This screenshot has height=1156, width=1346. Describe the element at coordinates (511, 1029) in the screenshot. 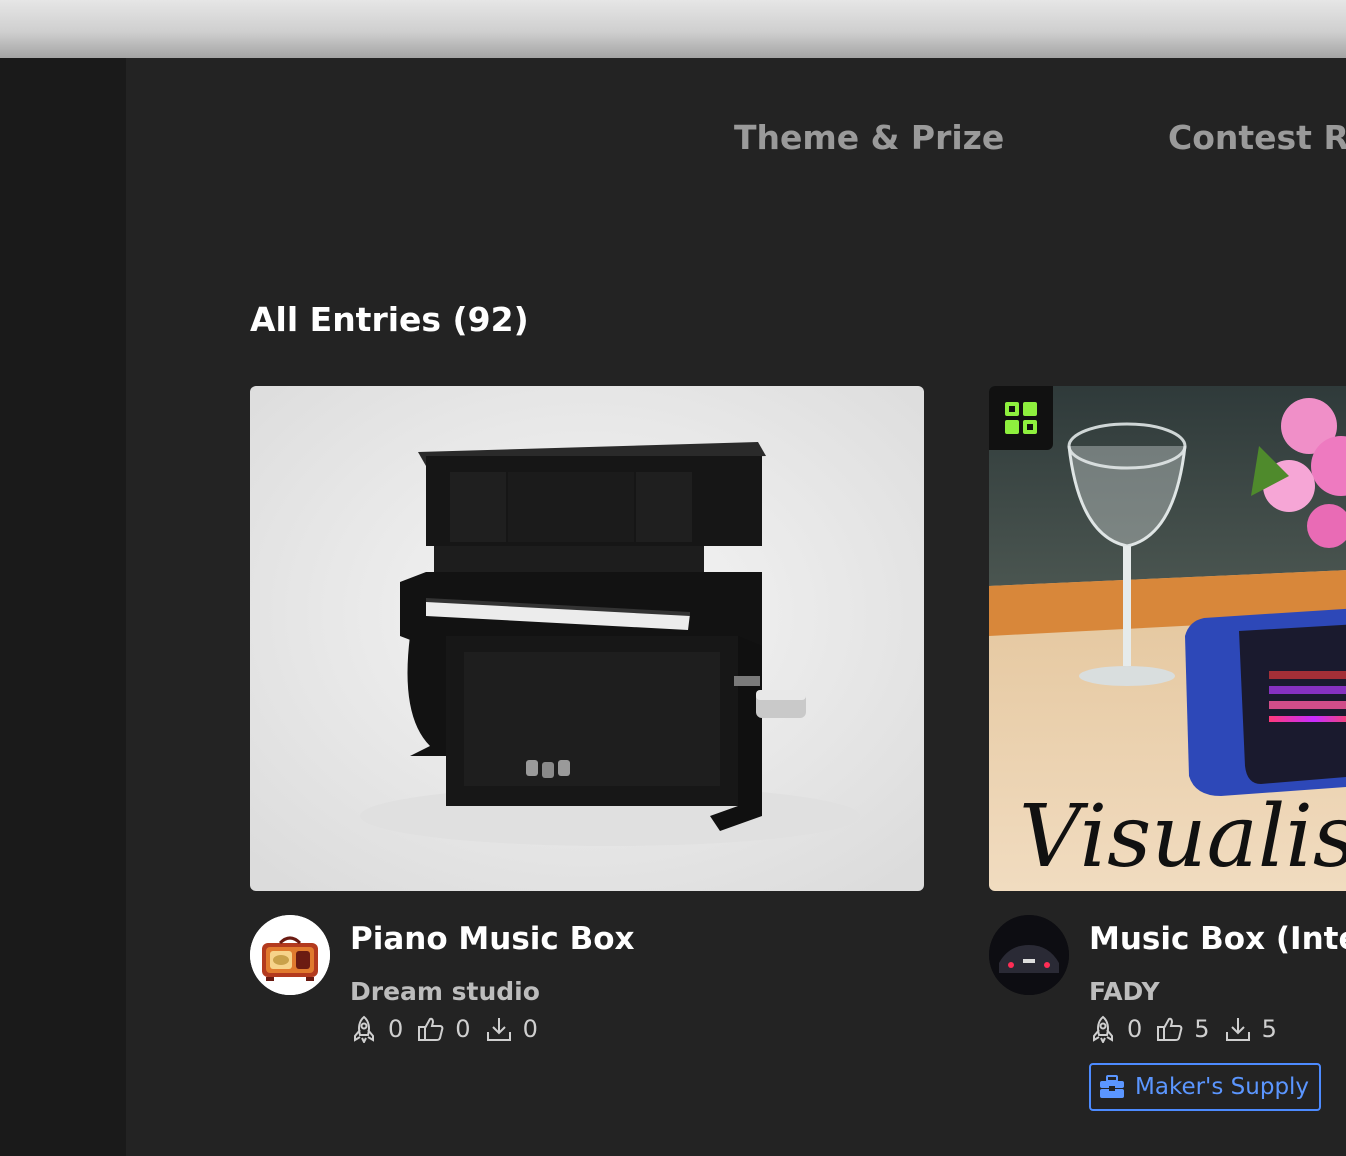

I see `download-stat: 0` at that location.